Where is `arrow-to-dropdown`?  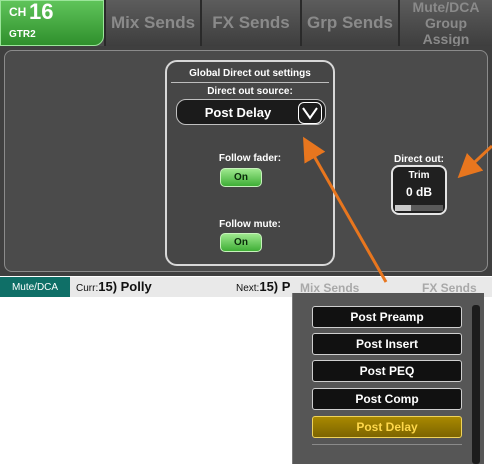
arrow-to-dropdown is located at coordinates (345, 209).